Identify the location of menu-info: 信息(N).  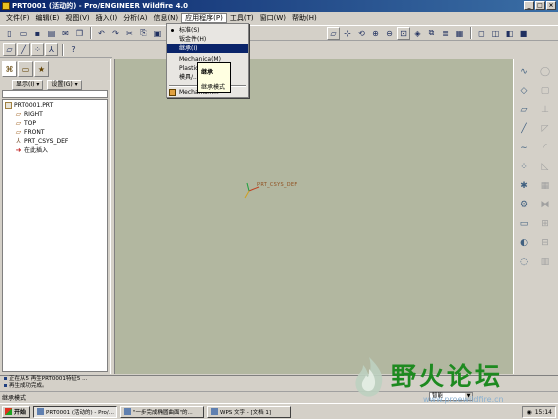
(165, 18).